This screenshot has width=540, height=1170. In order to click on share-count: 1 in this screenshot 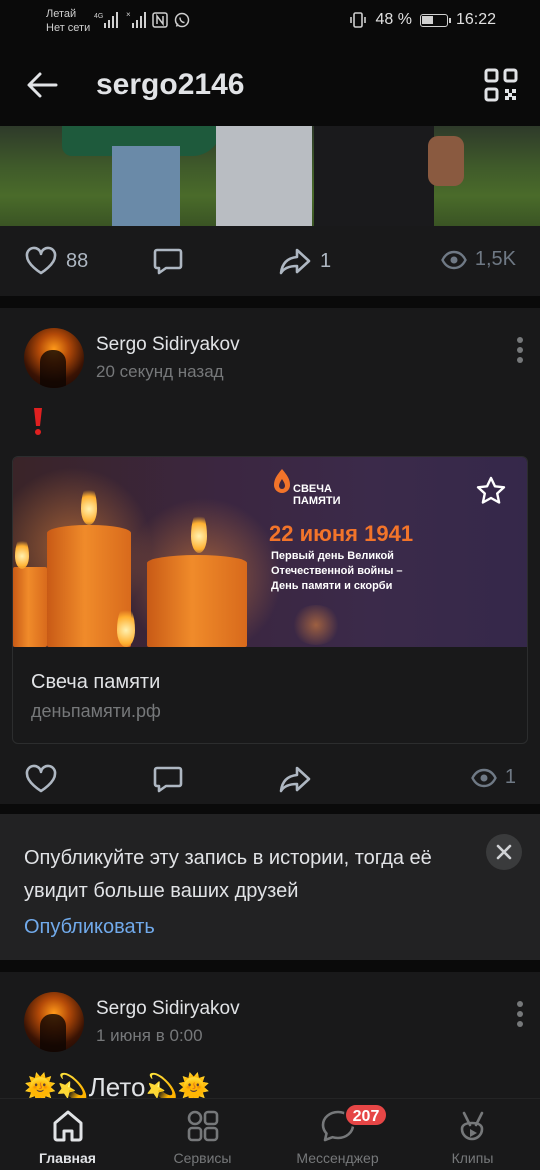, I will do `click(326, 260)`.